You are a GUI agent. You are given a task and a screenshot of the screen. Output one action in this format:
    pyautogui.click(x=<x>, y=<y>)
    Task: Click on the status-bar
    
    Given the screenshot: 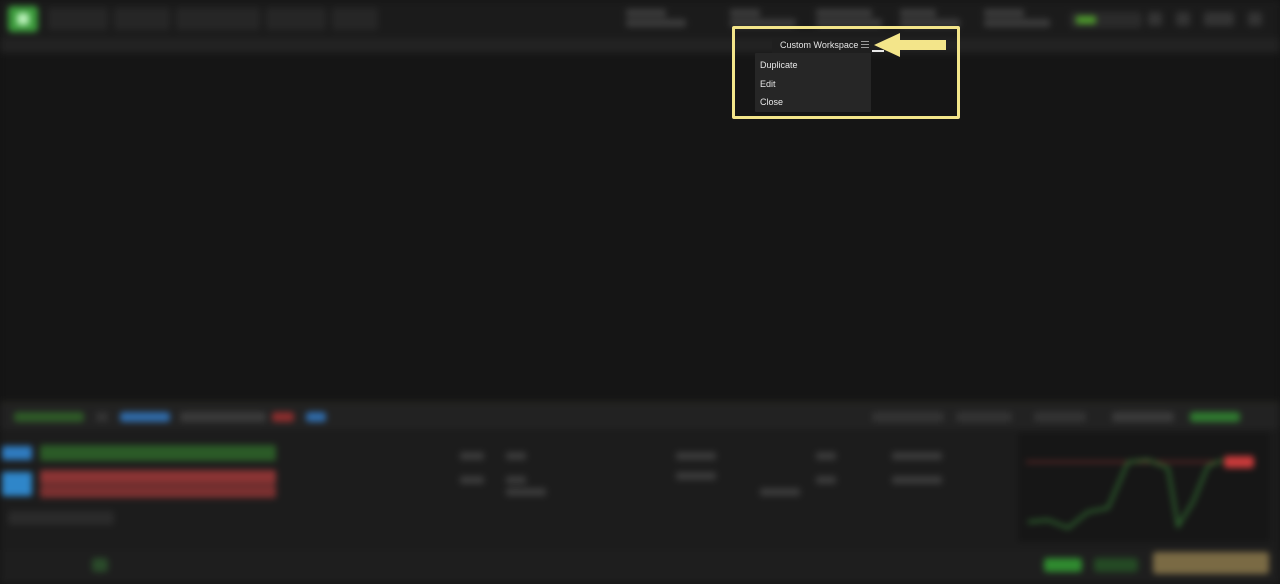 What is the action you would take?
    pyautogui.click(x=640, y=567)
    